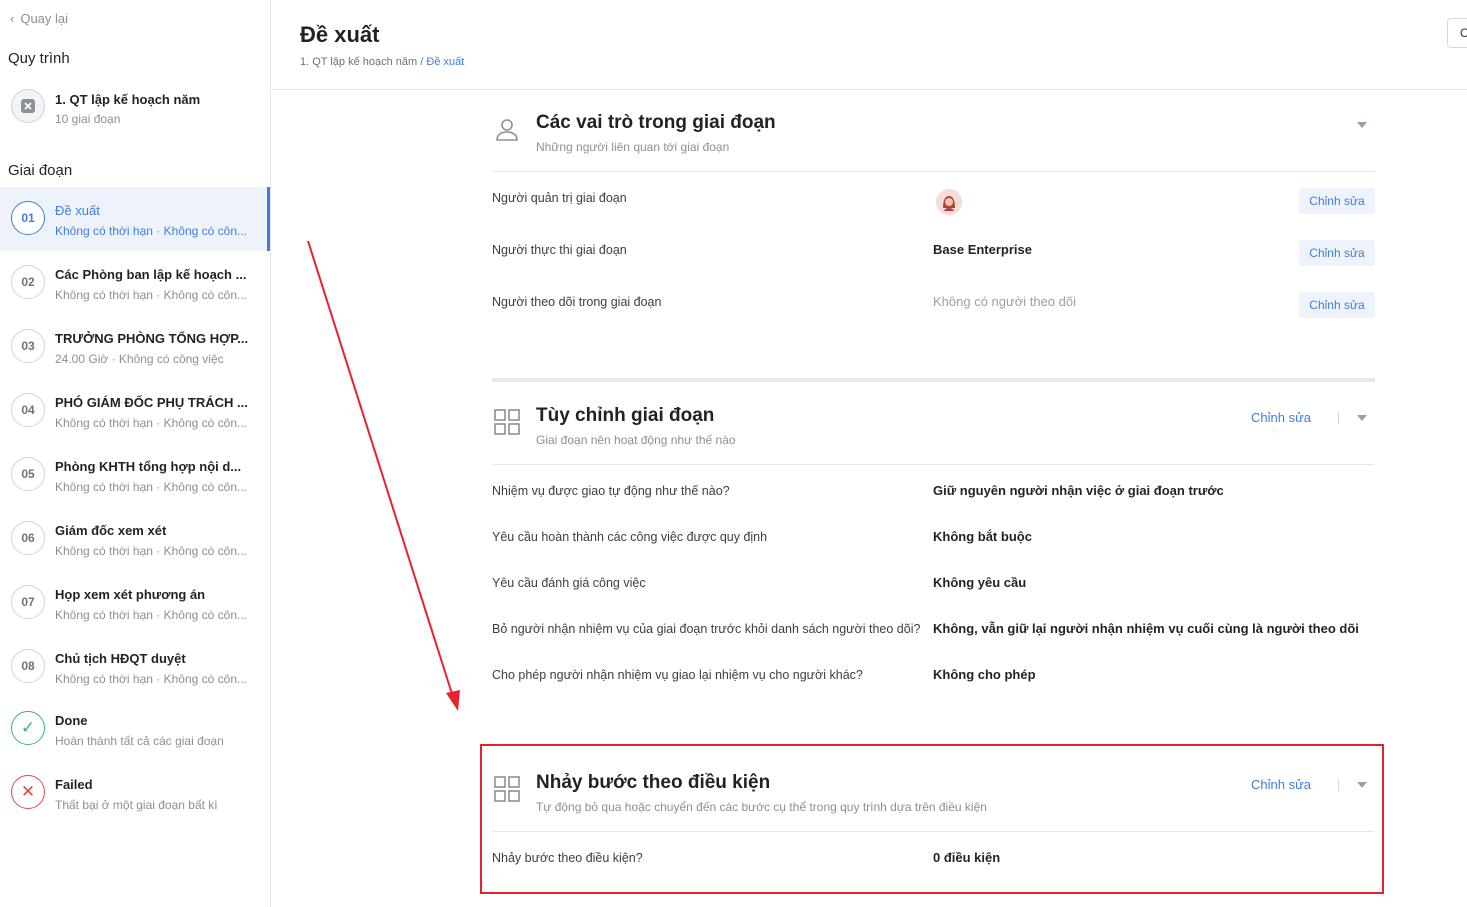 The height and width of the screenshot is (907, 1467). Describe the element at coordinates (74, 784) in the screenshot. I see `stage-title: Failed` at that location.